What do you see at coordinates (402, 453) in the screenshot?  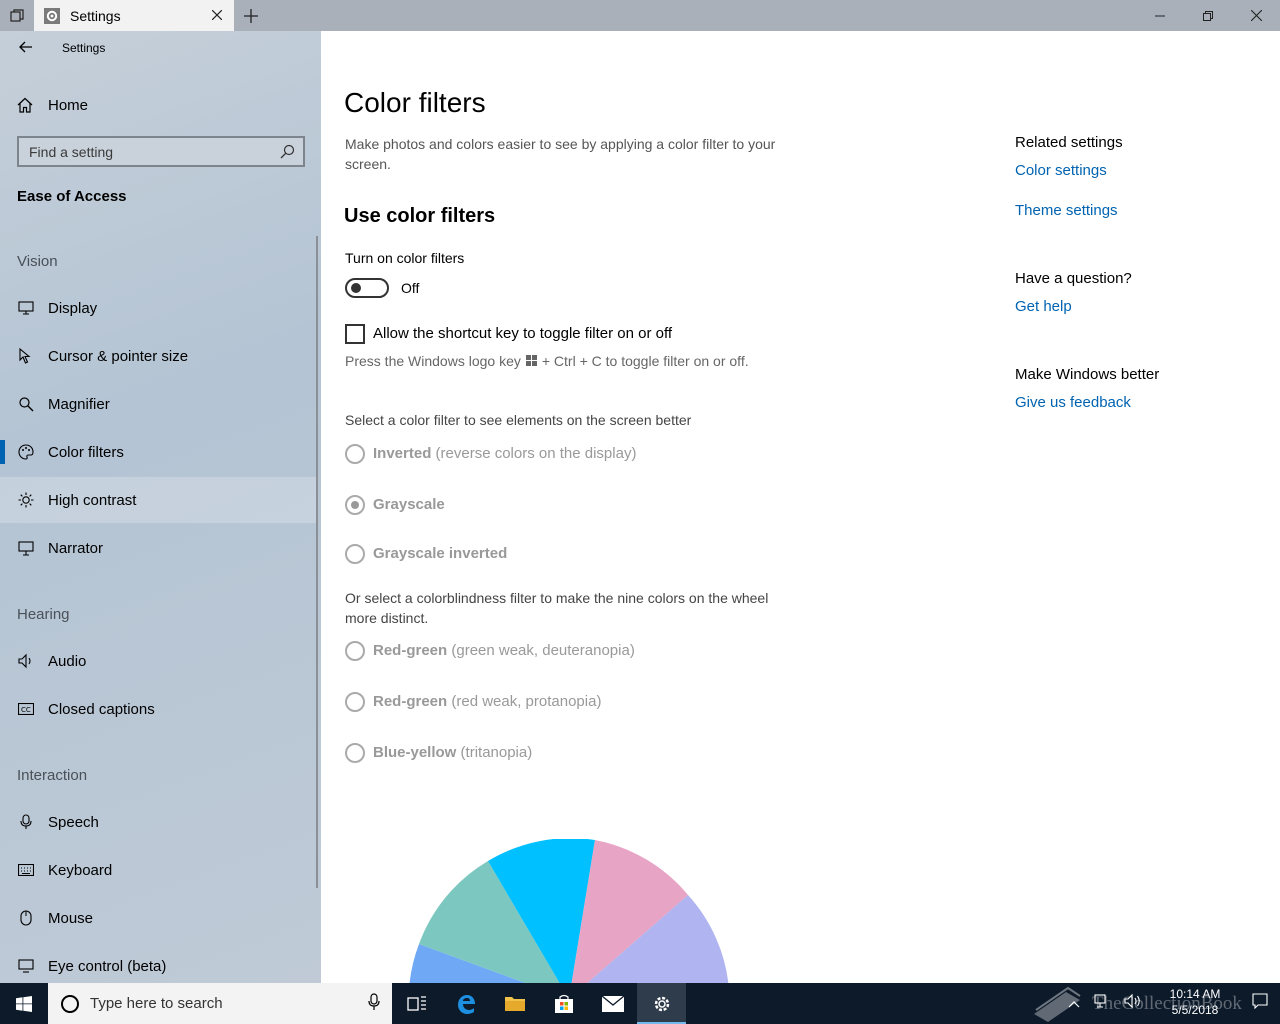 I see `filter-name: Inverted` at bounding box center [402, 453].